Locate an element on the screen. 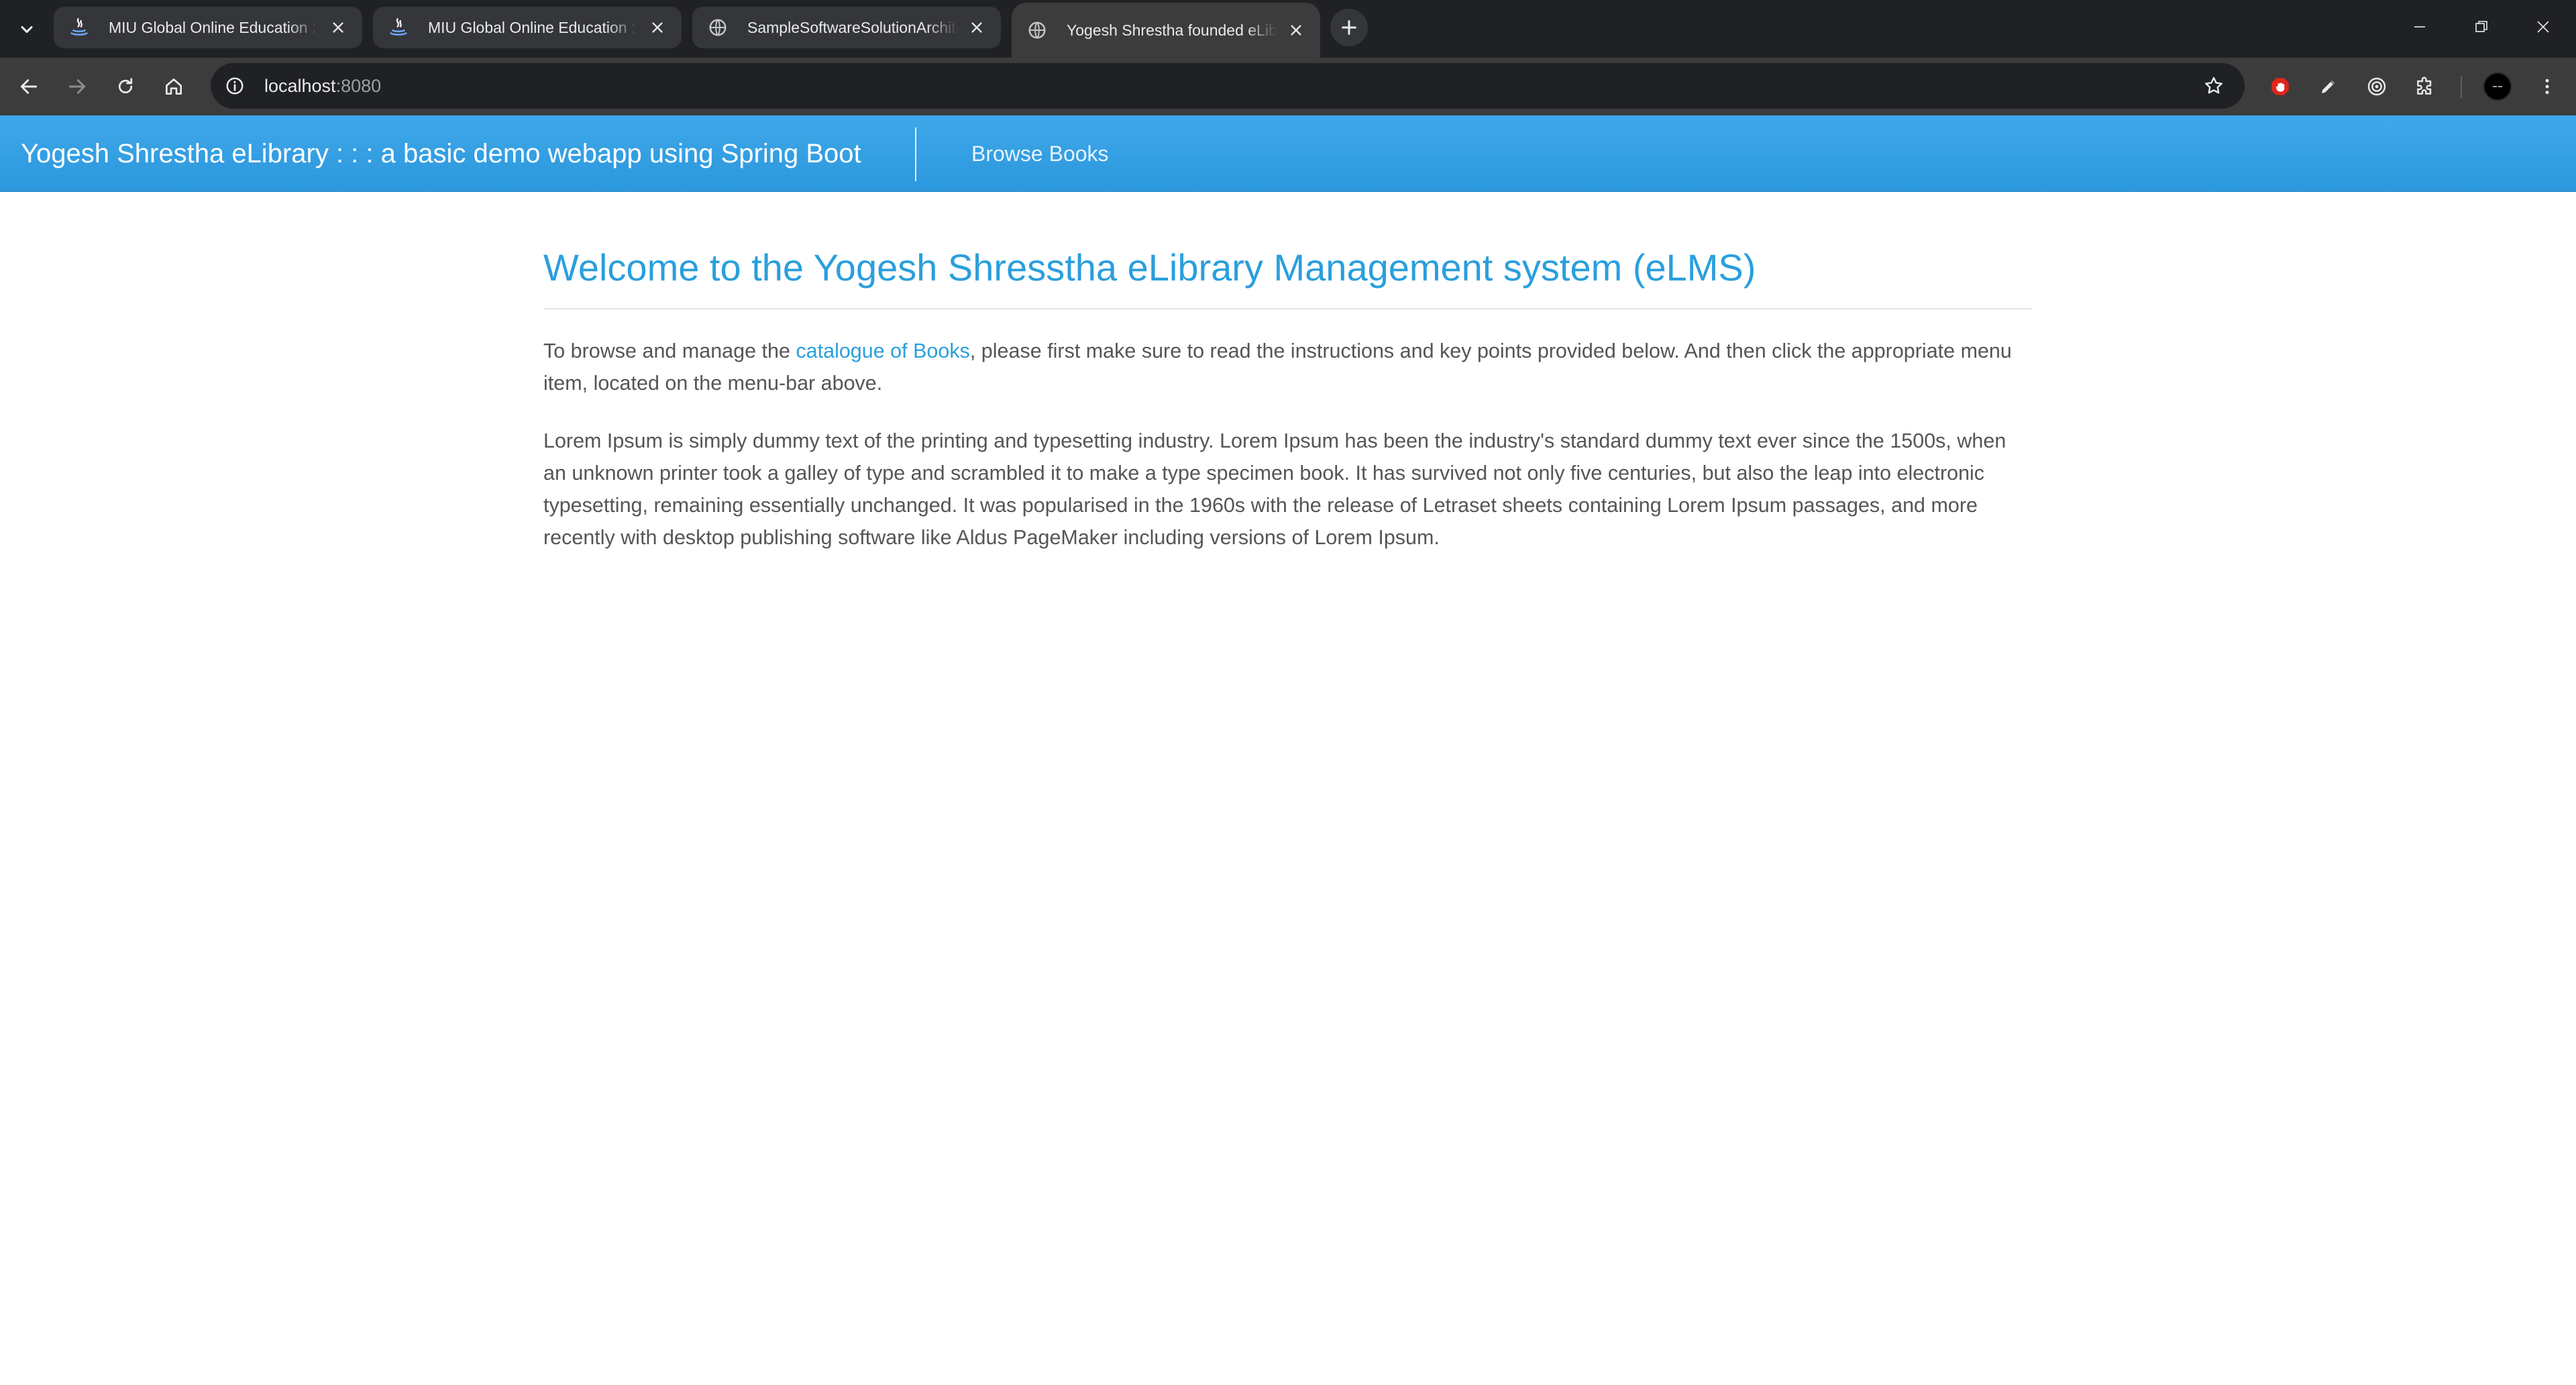 The width and height of the screenshot is (2576, 1385). browser-tab-4-active: Yogesh Shrestha founded eLibrary is located at coordinates (1166, 30).